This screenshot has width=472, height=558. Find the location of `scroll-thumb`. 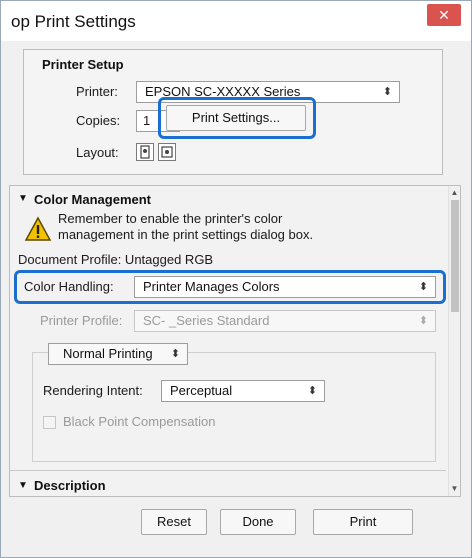

scroll-thumb is located at coordinates (455, 256).